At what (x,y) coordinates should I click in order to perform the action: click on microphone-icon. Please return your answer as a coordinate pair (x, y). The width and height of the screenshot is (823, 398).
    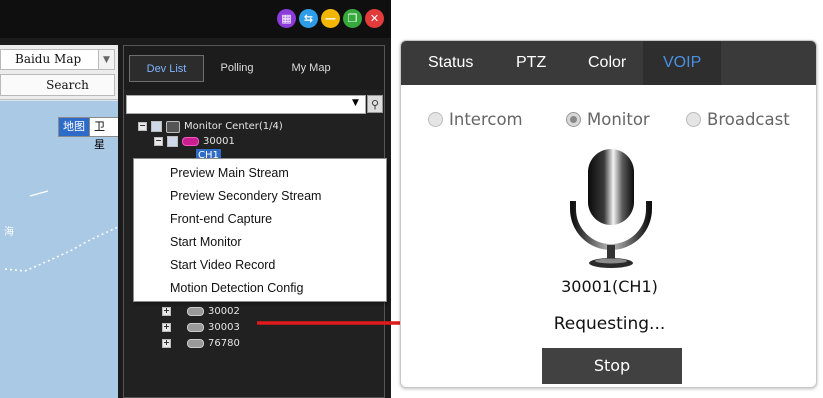
    Looking at the image, I should click on (611, 208).